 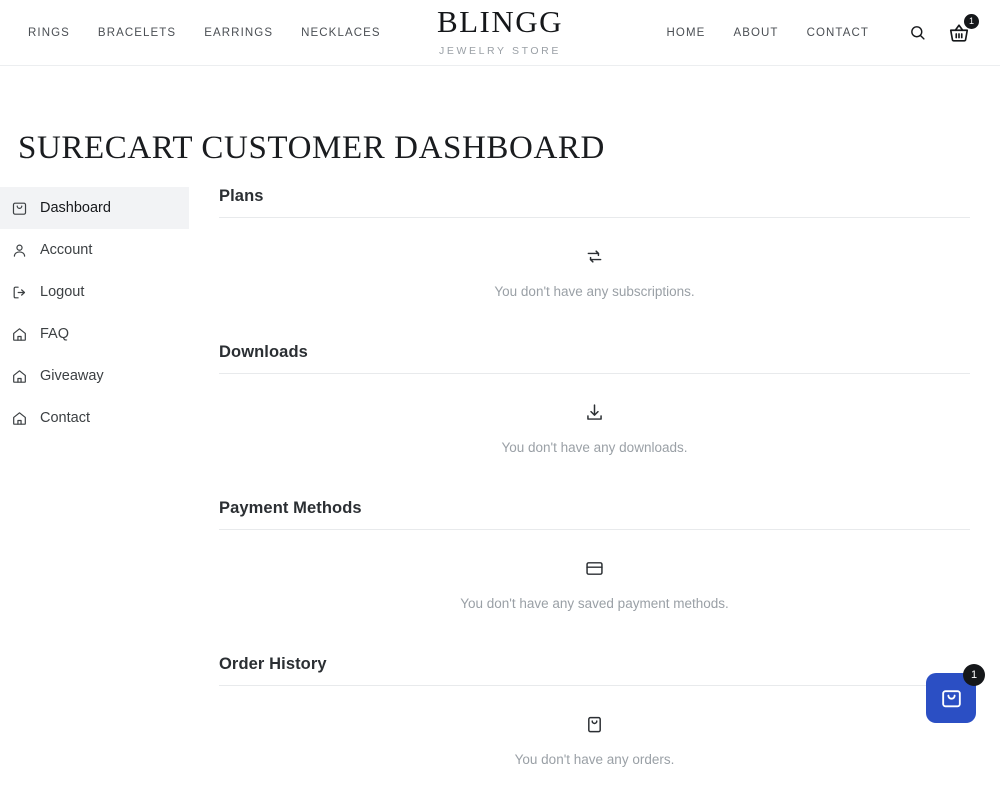 What do you see at coordinates (238, 33) in the screenshot?
I see `nav-link-earrings: EARRINGS` at bounding box center [238, 33].